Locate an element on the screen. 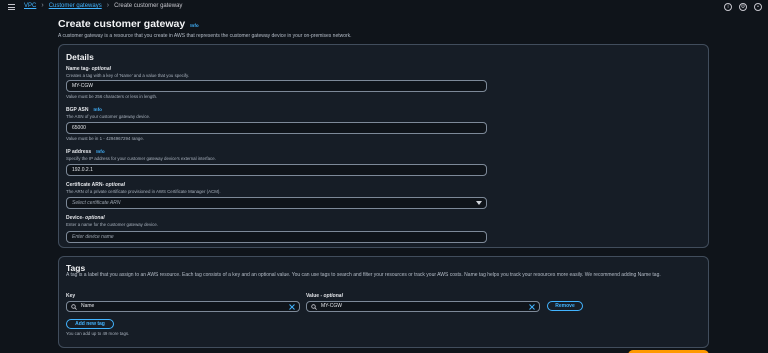 The image size is (768, 353). bgp-asn-input: 65000 is located at coordinates (276, 128).